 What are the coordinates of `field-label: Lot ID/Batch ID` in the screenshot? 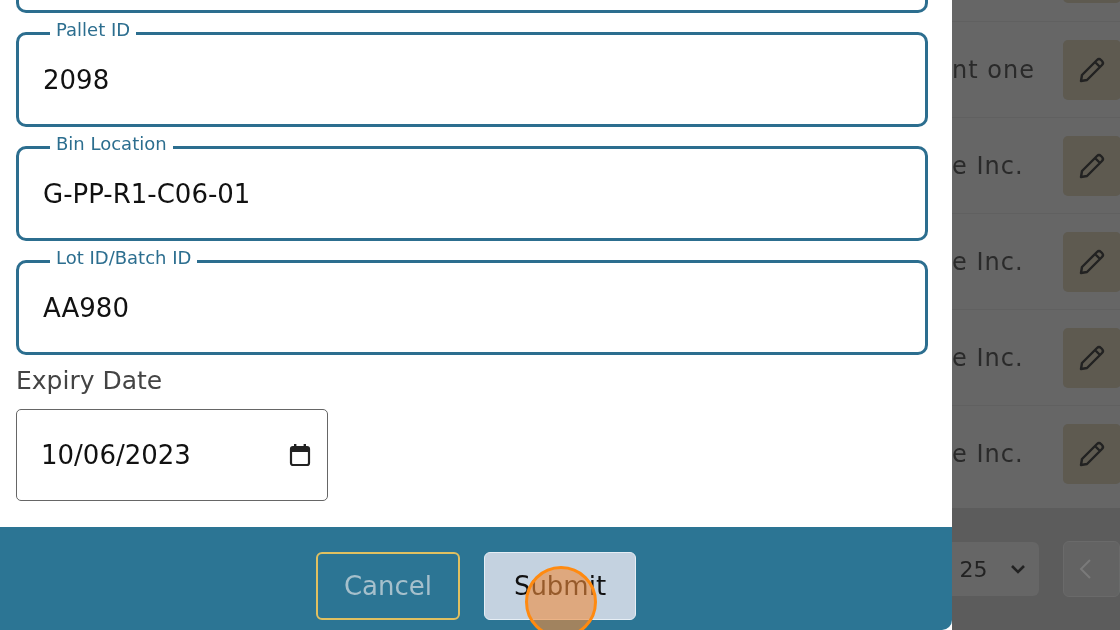 It's located at (124, 258).